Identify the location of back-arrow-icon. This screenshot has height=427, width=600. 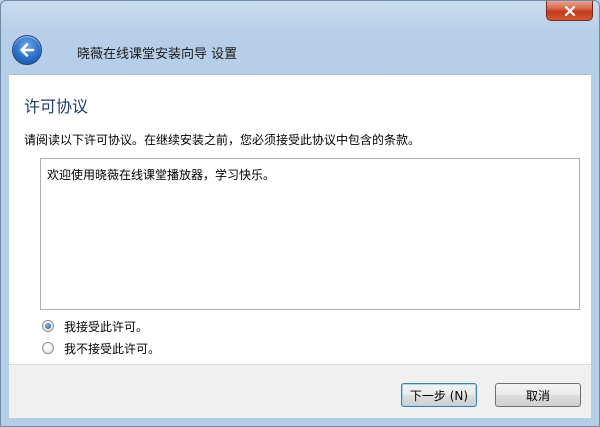
(27, 50).